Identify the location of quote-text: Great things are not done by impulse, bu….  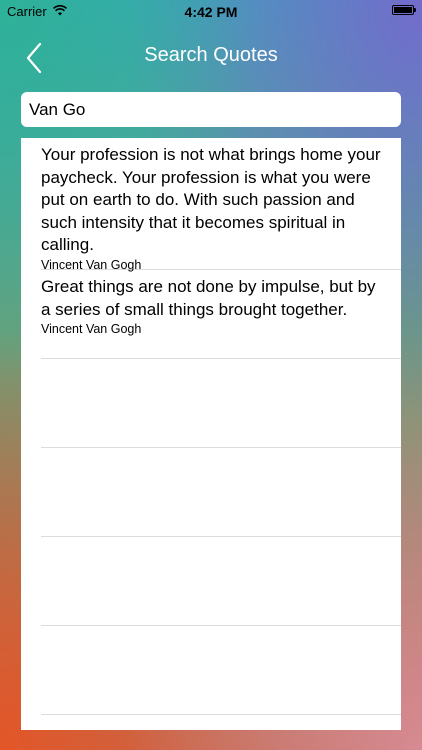
(208, 298).